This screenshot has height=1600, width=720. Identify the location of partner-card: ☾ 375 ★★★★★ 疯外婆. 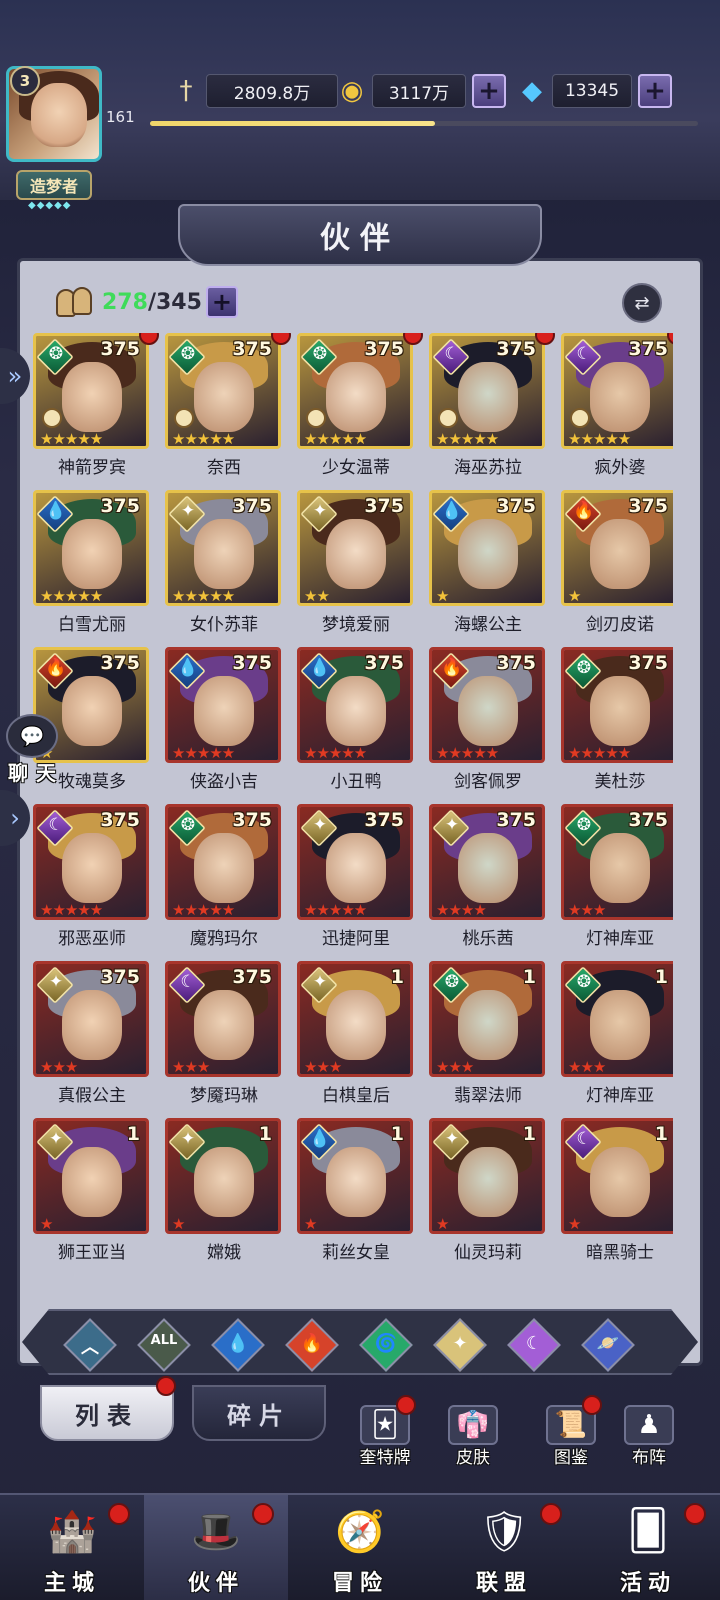
(617, 408).